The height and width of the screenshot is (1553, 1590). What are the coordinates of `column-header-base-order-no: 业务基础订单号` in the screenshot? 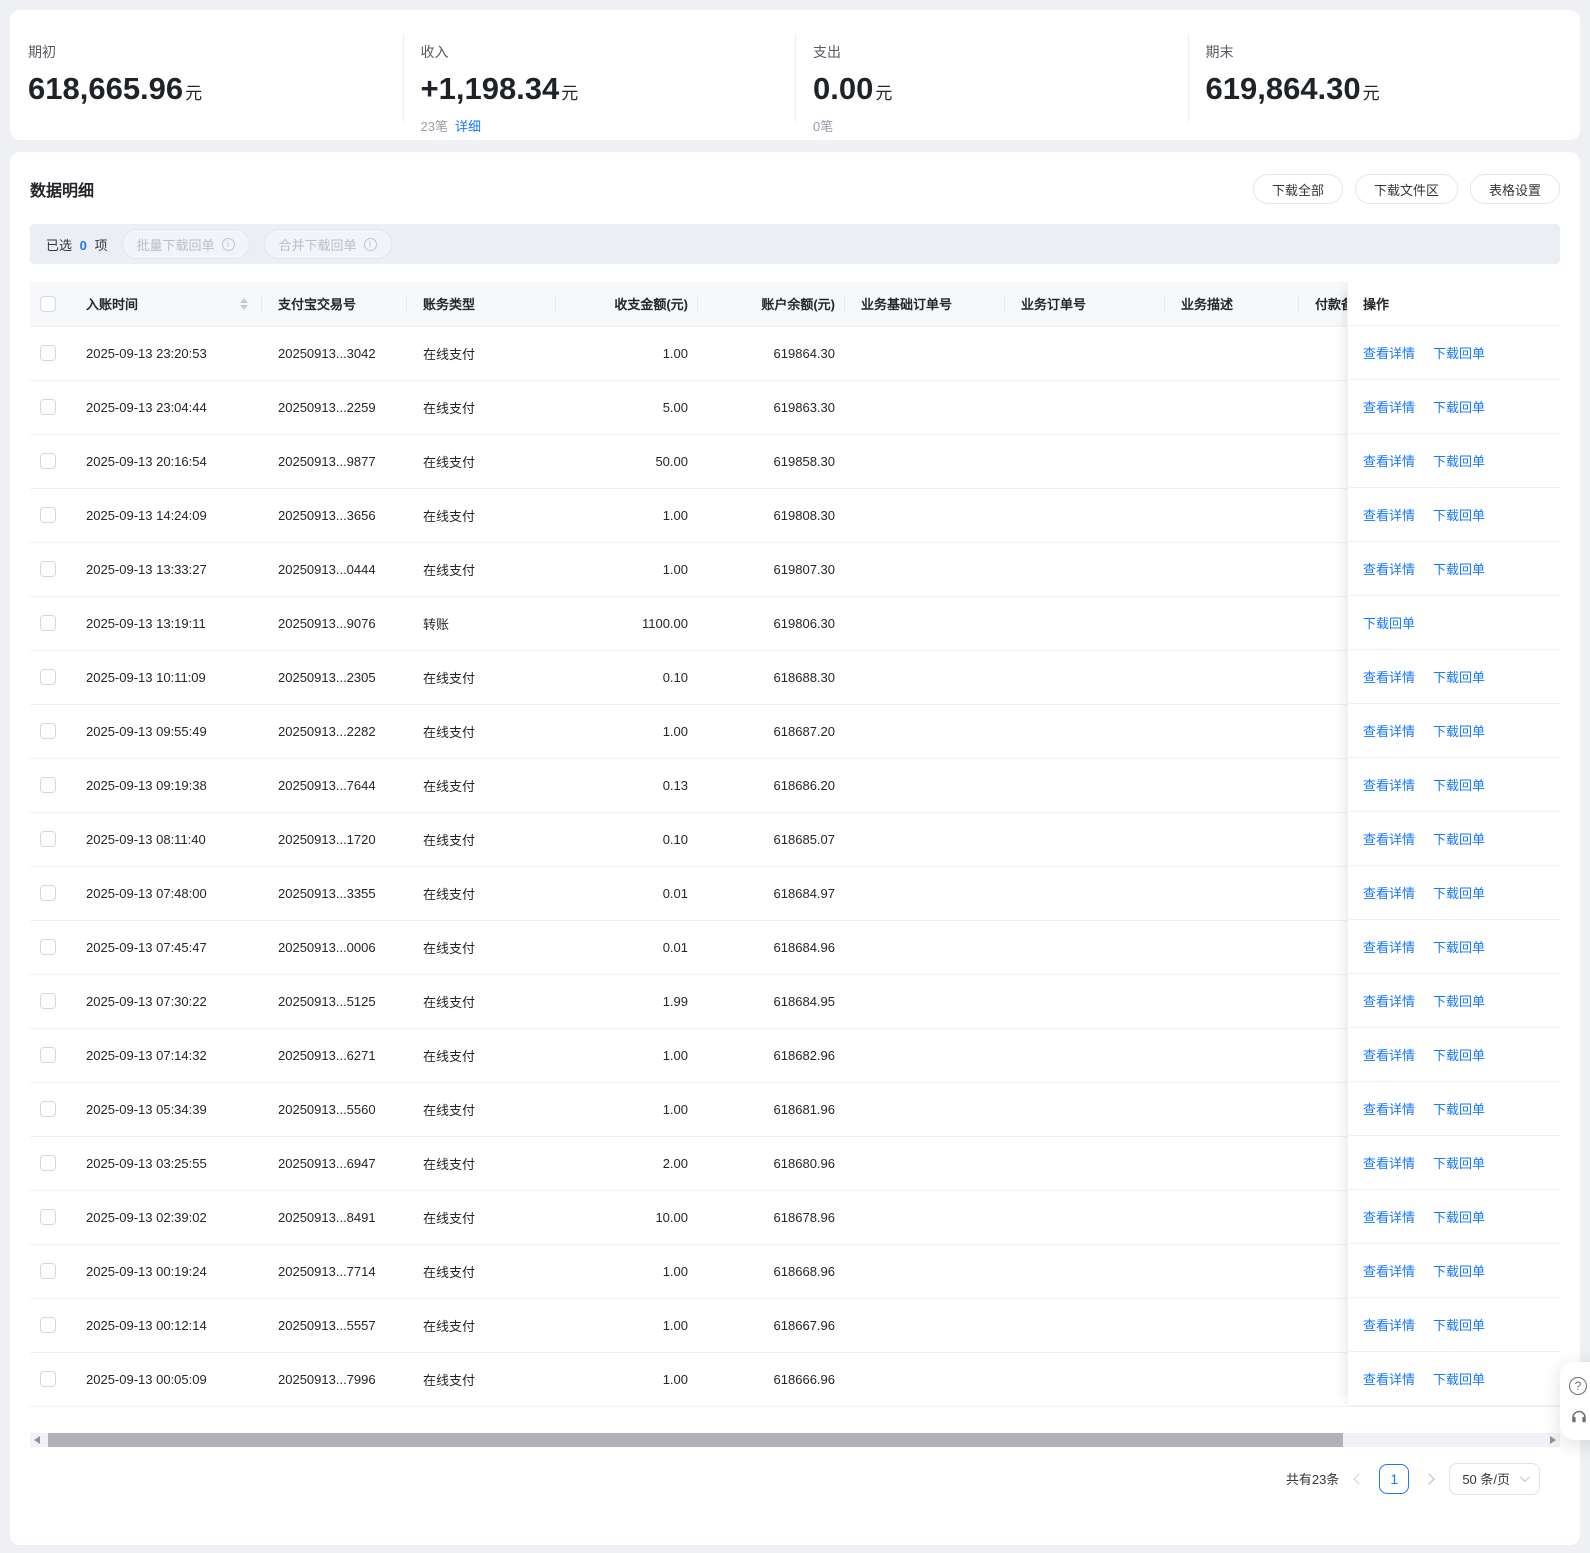 It's located at (925, 304).